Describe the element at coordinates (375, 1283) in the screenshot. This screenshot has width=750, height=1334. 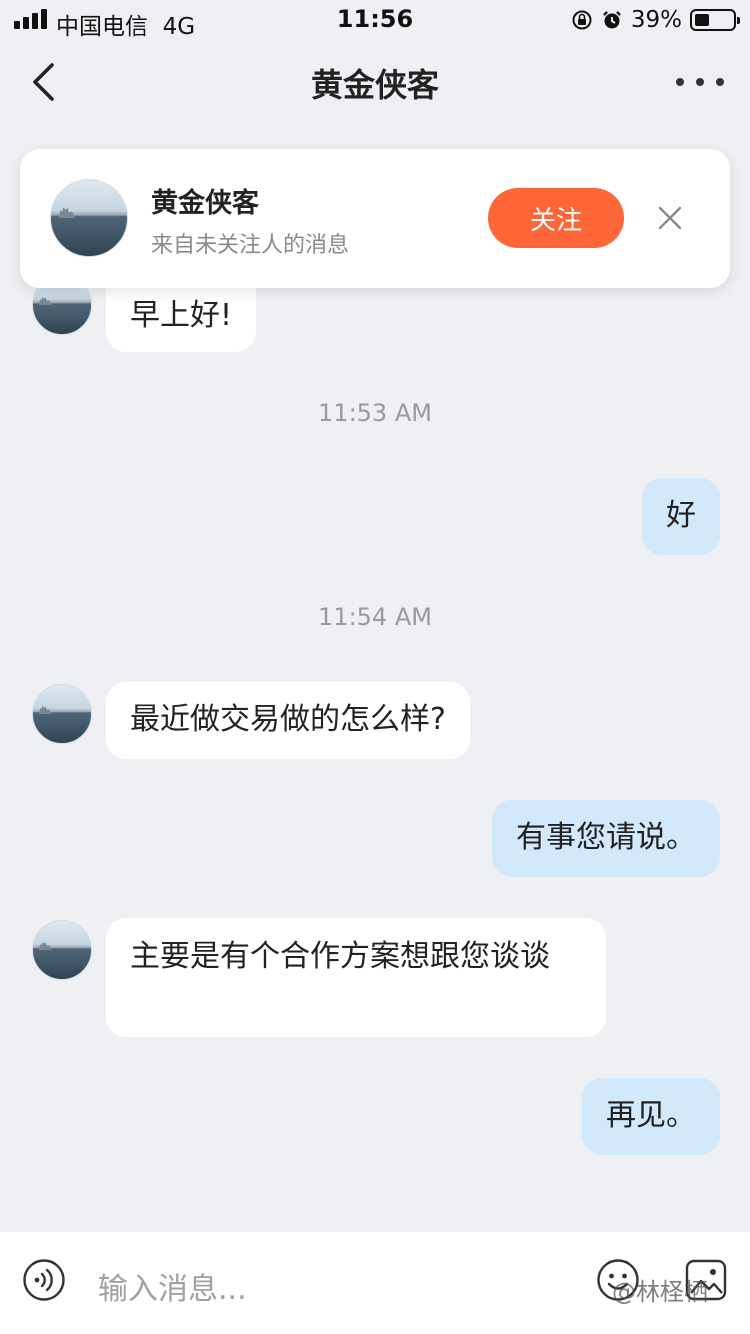
I see `input-bar: 输入消息... @林柽栖` at that location.